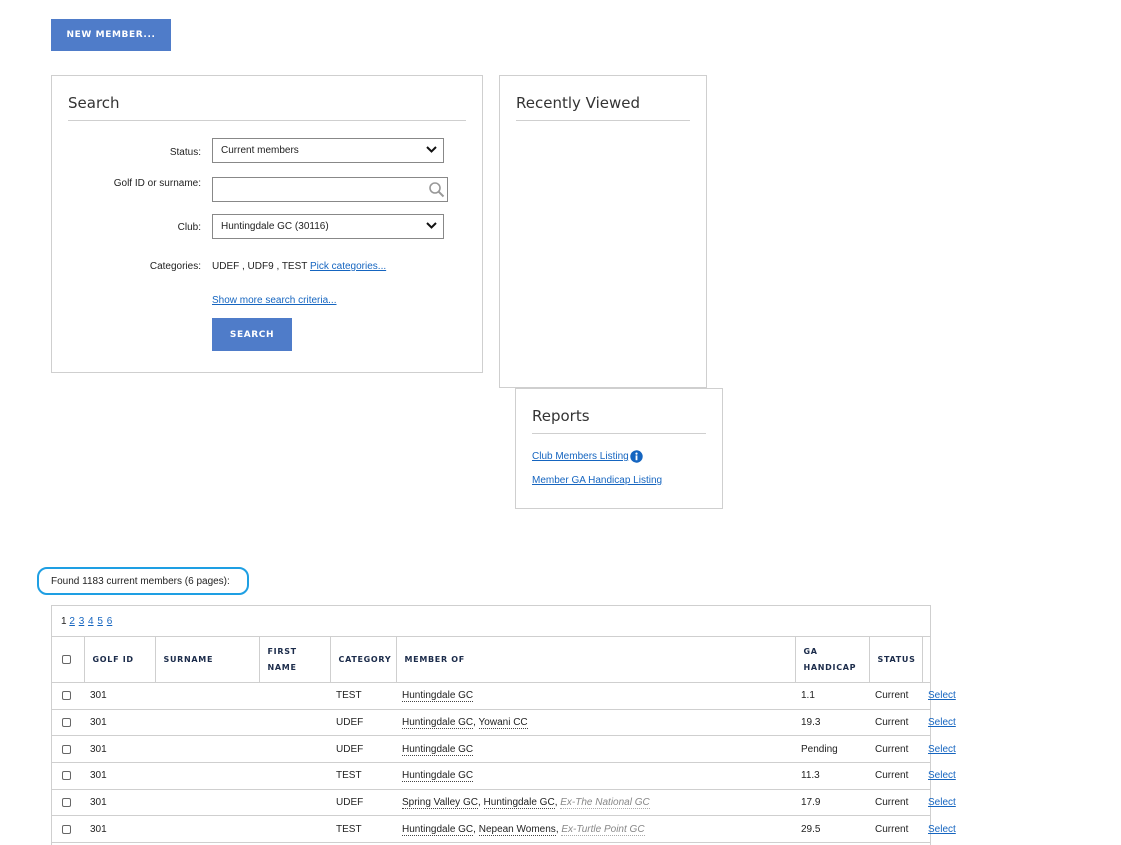  Describe the element at coordinates (605, 803) in the screenshot. I see `ex-club-label: Ex-The National GC` at that location.